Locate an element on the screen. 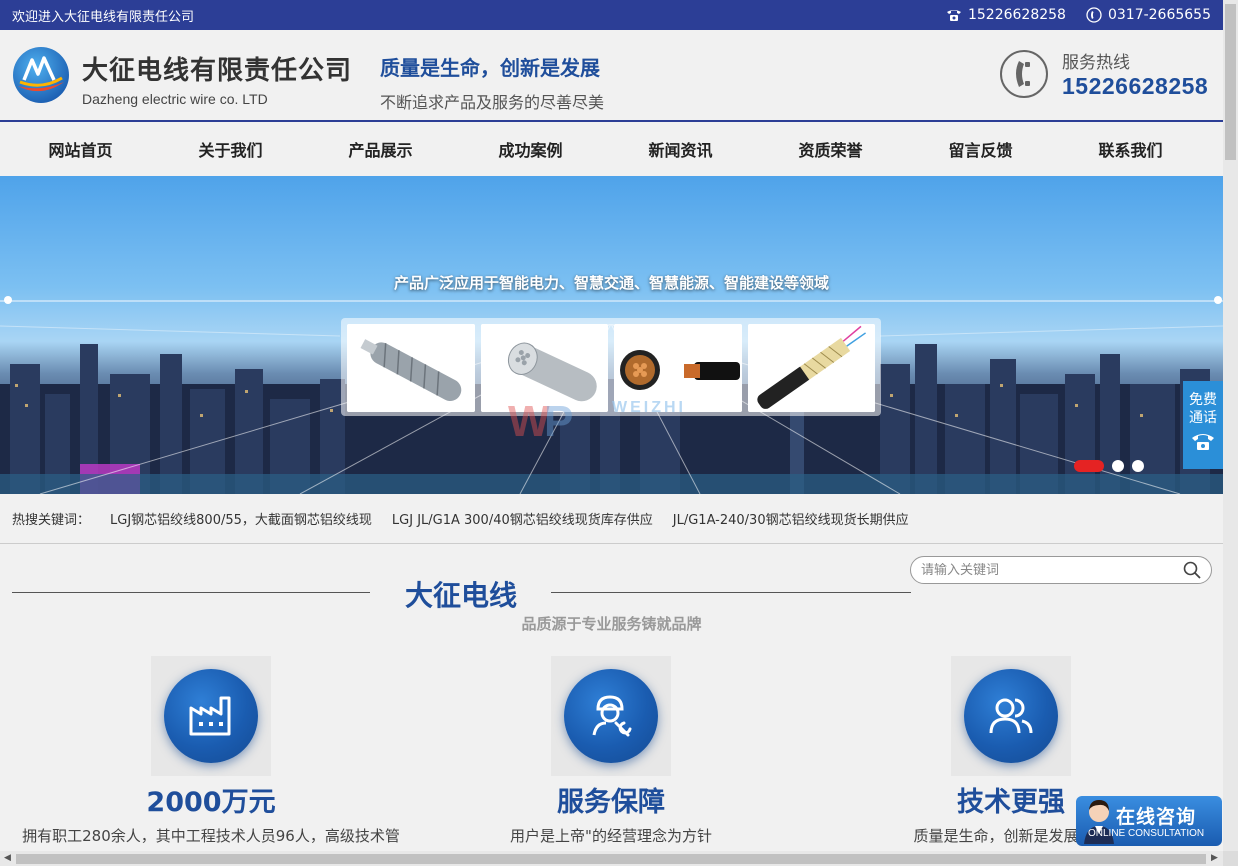 This screenshot has height=866, width=1238. company-name-en: Dazheng electric wire co. LTD is located at coordinates (175, 99).